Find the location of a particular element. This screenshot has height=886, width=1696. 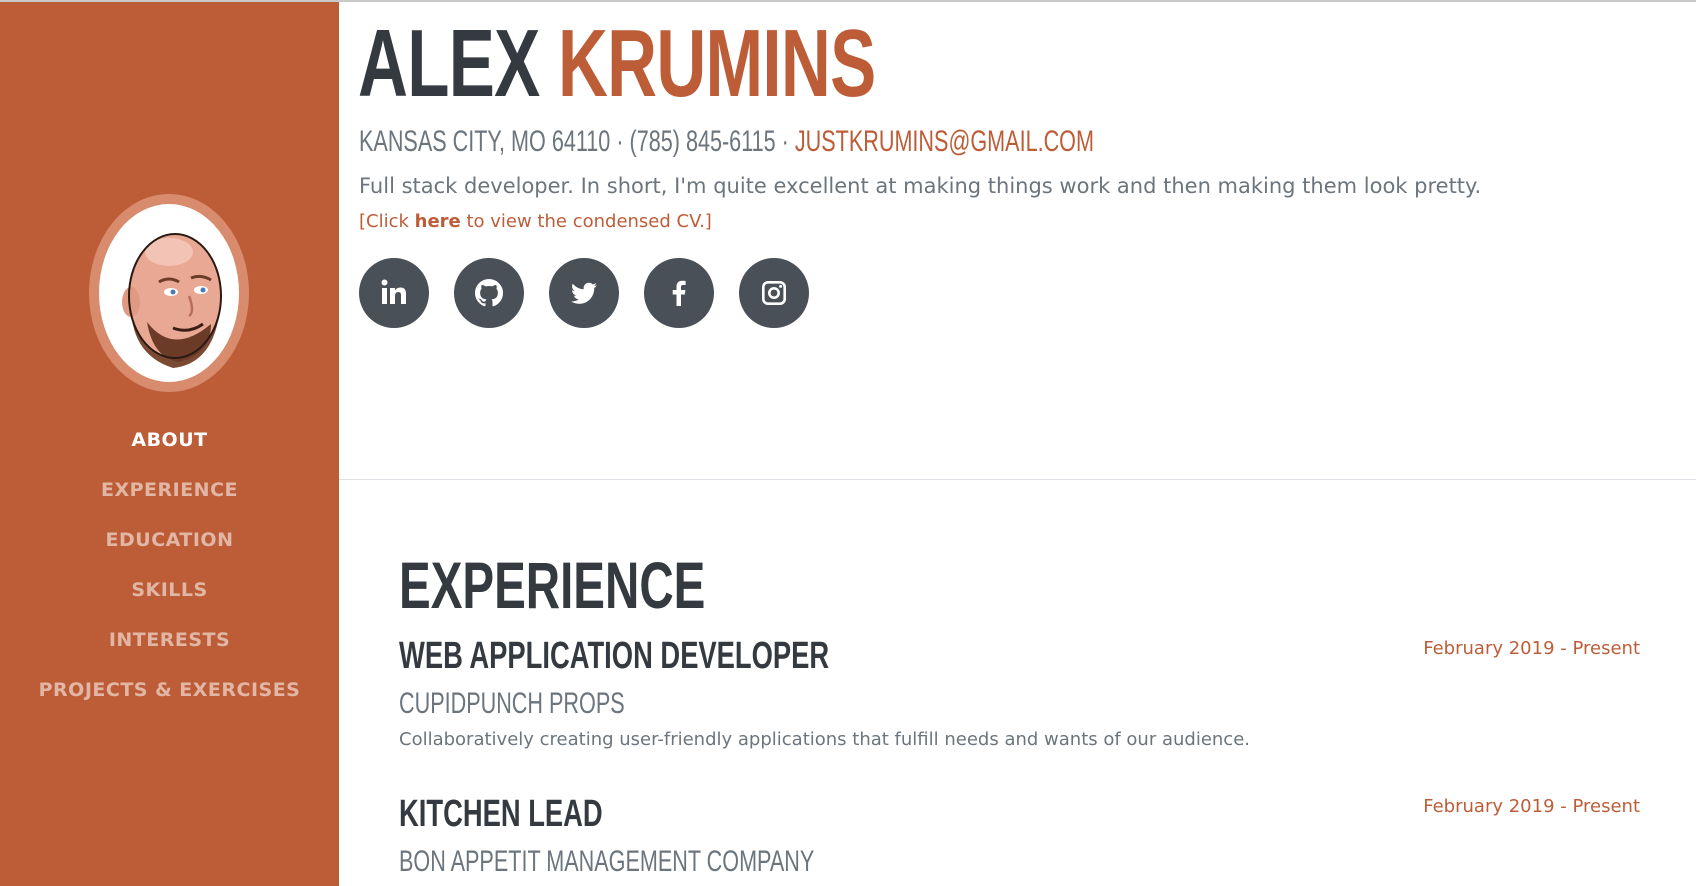

phone-text: (785) 845-6115 is located at coordinates (702, 141).